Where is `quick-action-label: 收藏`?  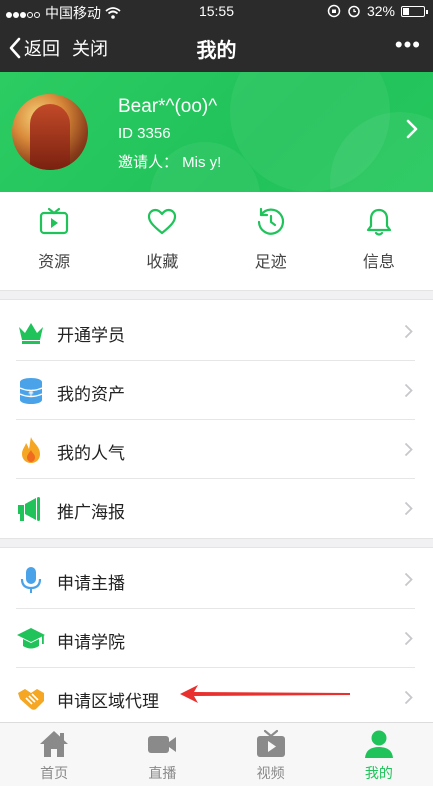
quick-action-label: 收藏 is located at coordinates (162, 262).